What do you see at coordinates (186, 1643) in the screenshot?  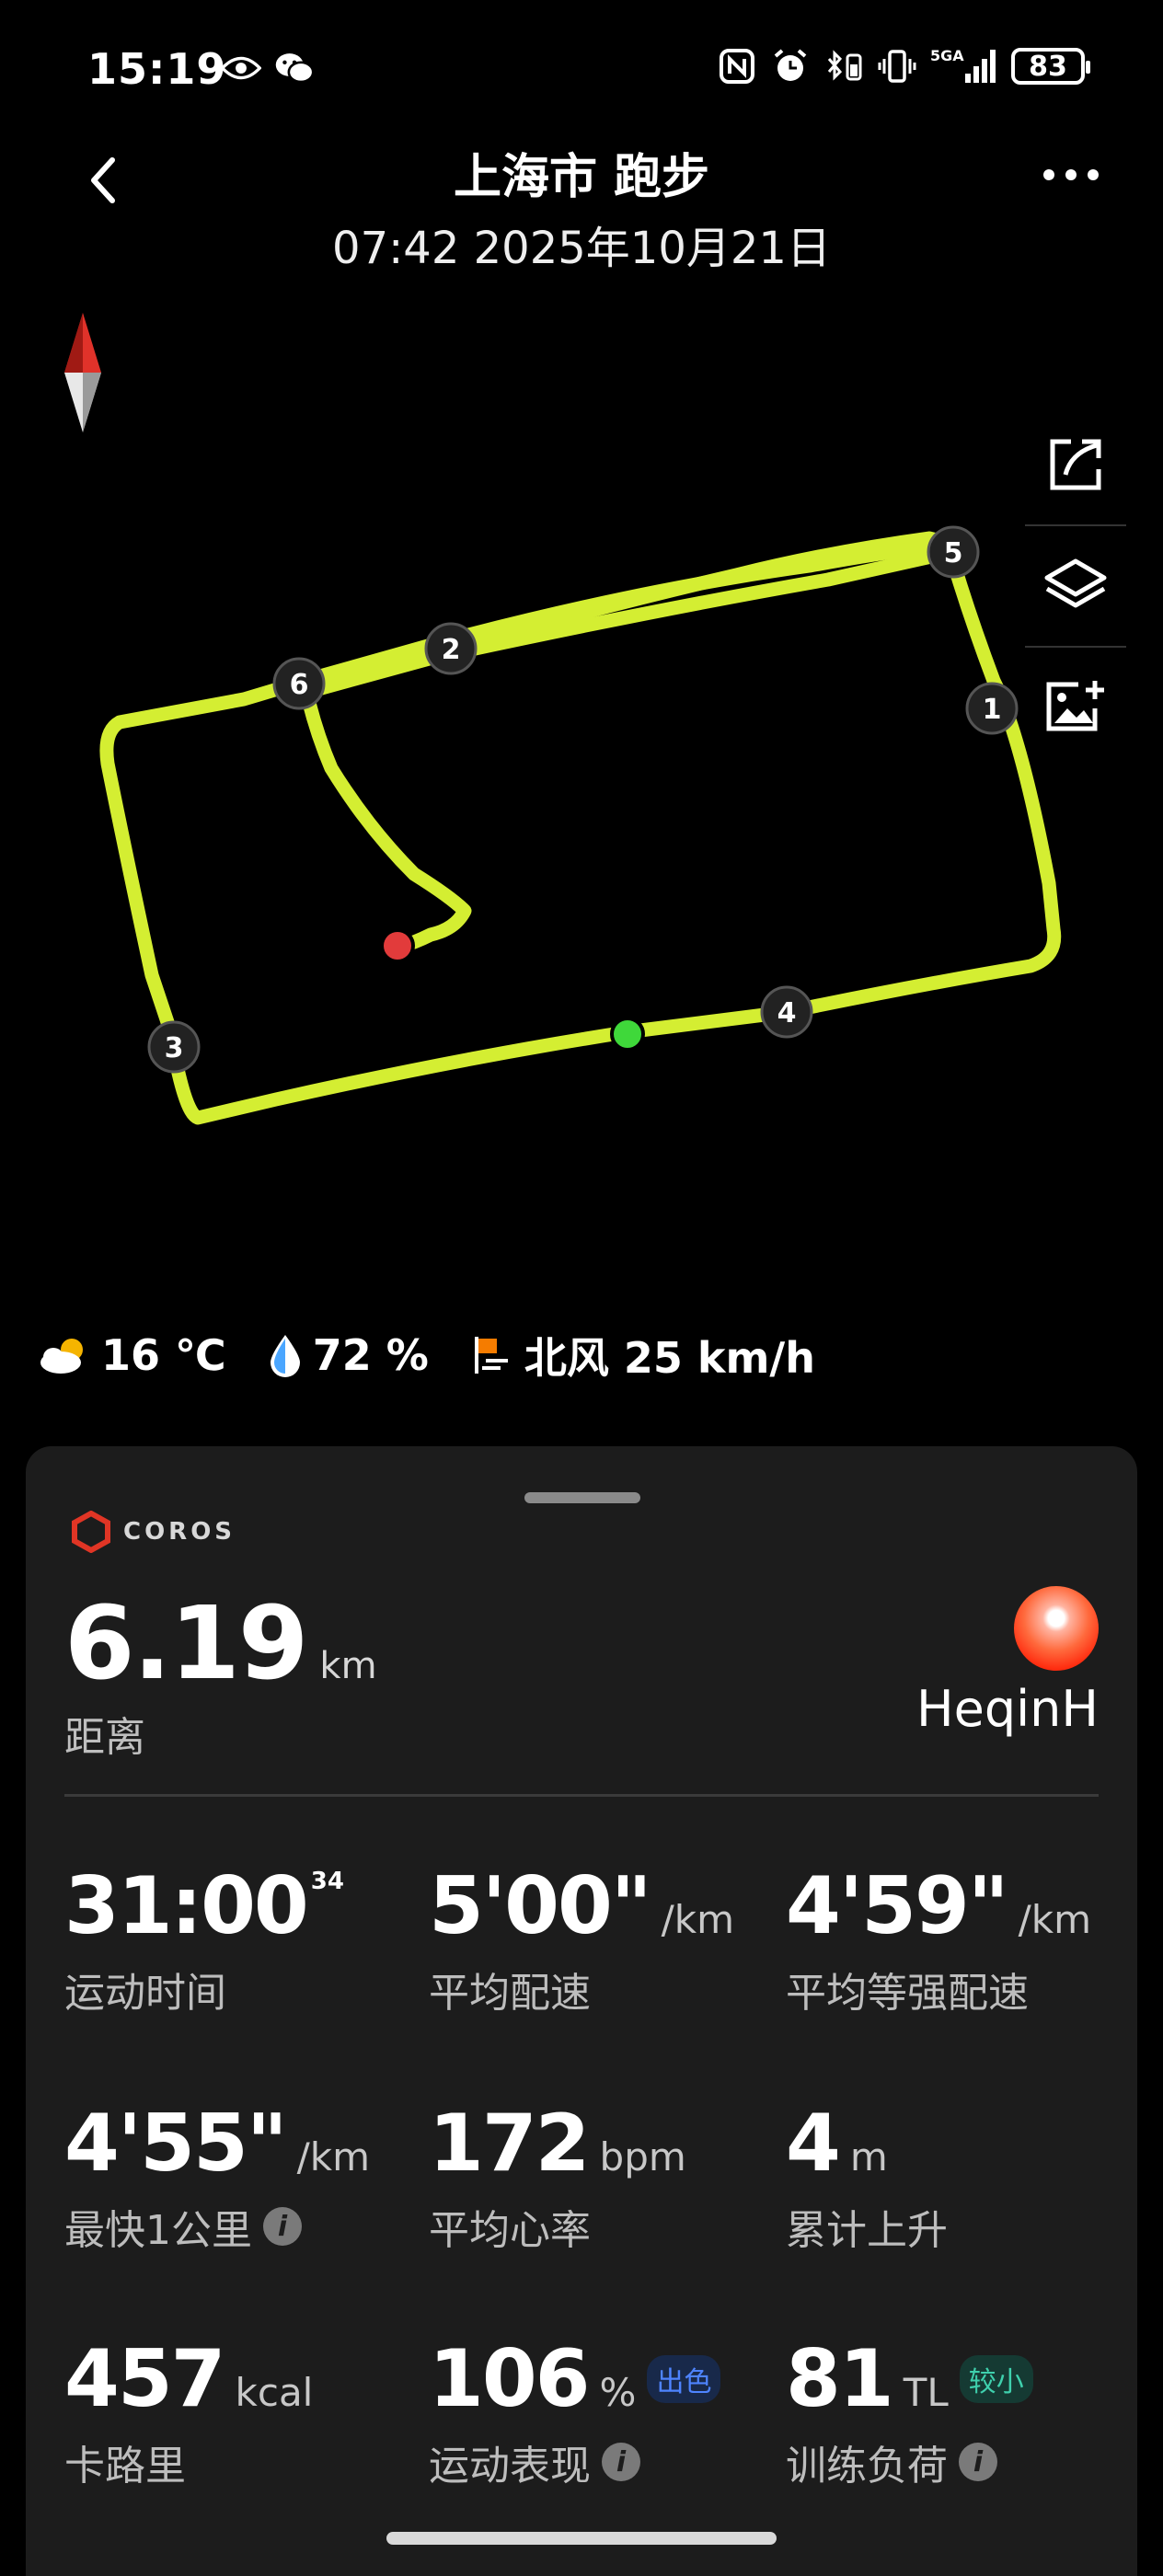 I see `distance-value: 6.19` at bounding box center [186, 1643].